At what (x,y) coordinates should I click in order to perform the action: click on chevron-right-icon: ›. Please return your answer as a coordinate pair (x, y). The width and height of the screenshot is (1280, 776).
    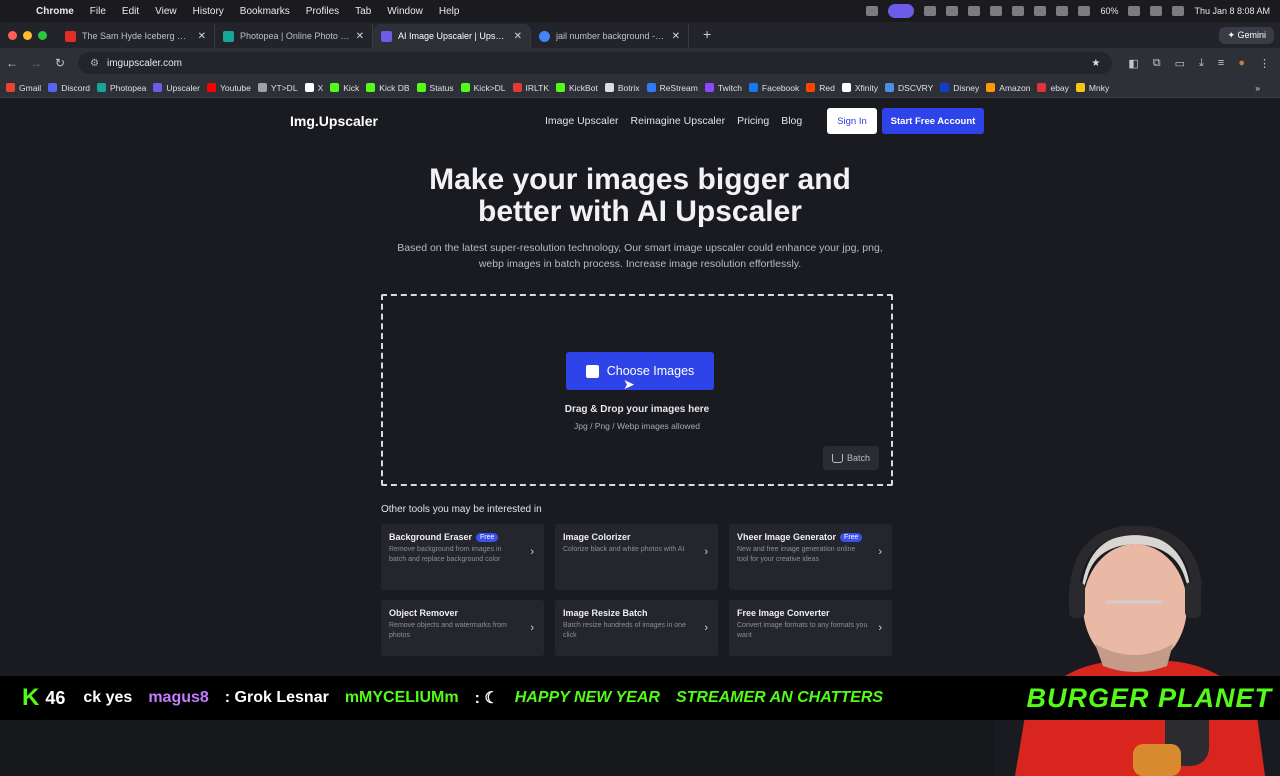
    Looking at the image, I should click on (706, 552).